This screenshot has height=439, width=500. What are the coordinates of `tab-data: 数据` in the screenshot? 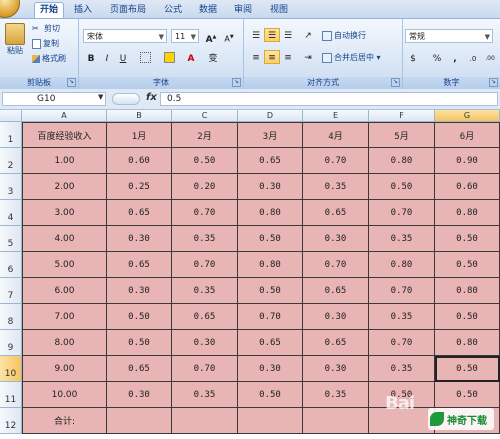 It's located at (208, 10).